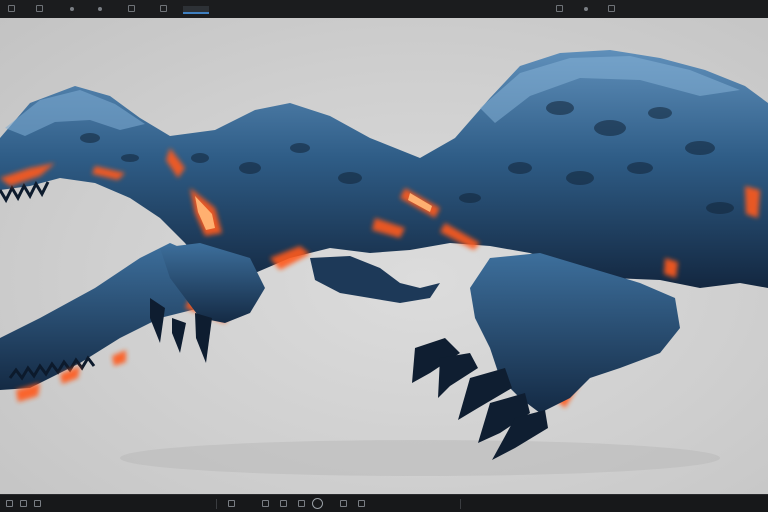 This screenshot has height=512, width=768. Describe the element at coordinates (384, 9) in the screenshot. I see `top-toolbar` at that location.